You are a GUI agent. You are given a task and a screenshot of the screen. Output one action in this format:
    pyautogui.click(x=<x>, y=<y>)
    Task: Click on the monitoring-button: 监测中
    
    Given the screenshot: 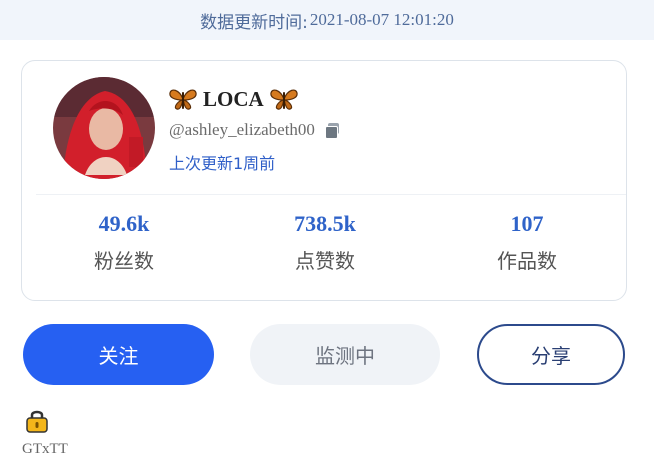 What is the action you would take?
    pyautogui.click(x=345, y=354)
    